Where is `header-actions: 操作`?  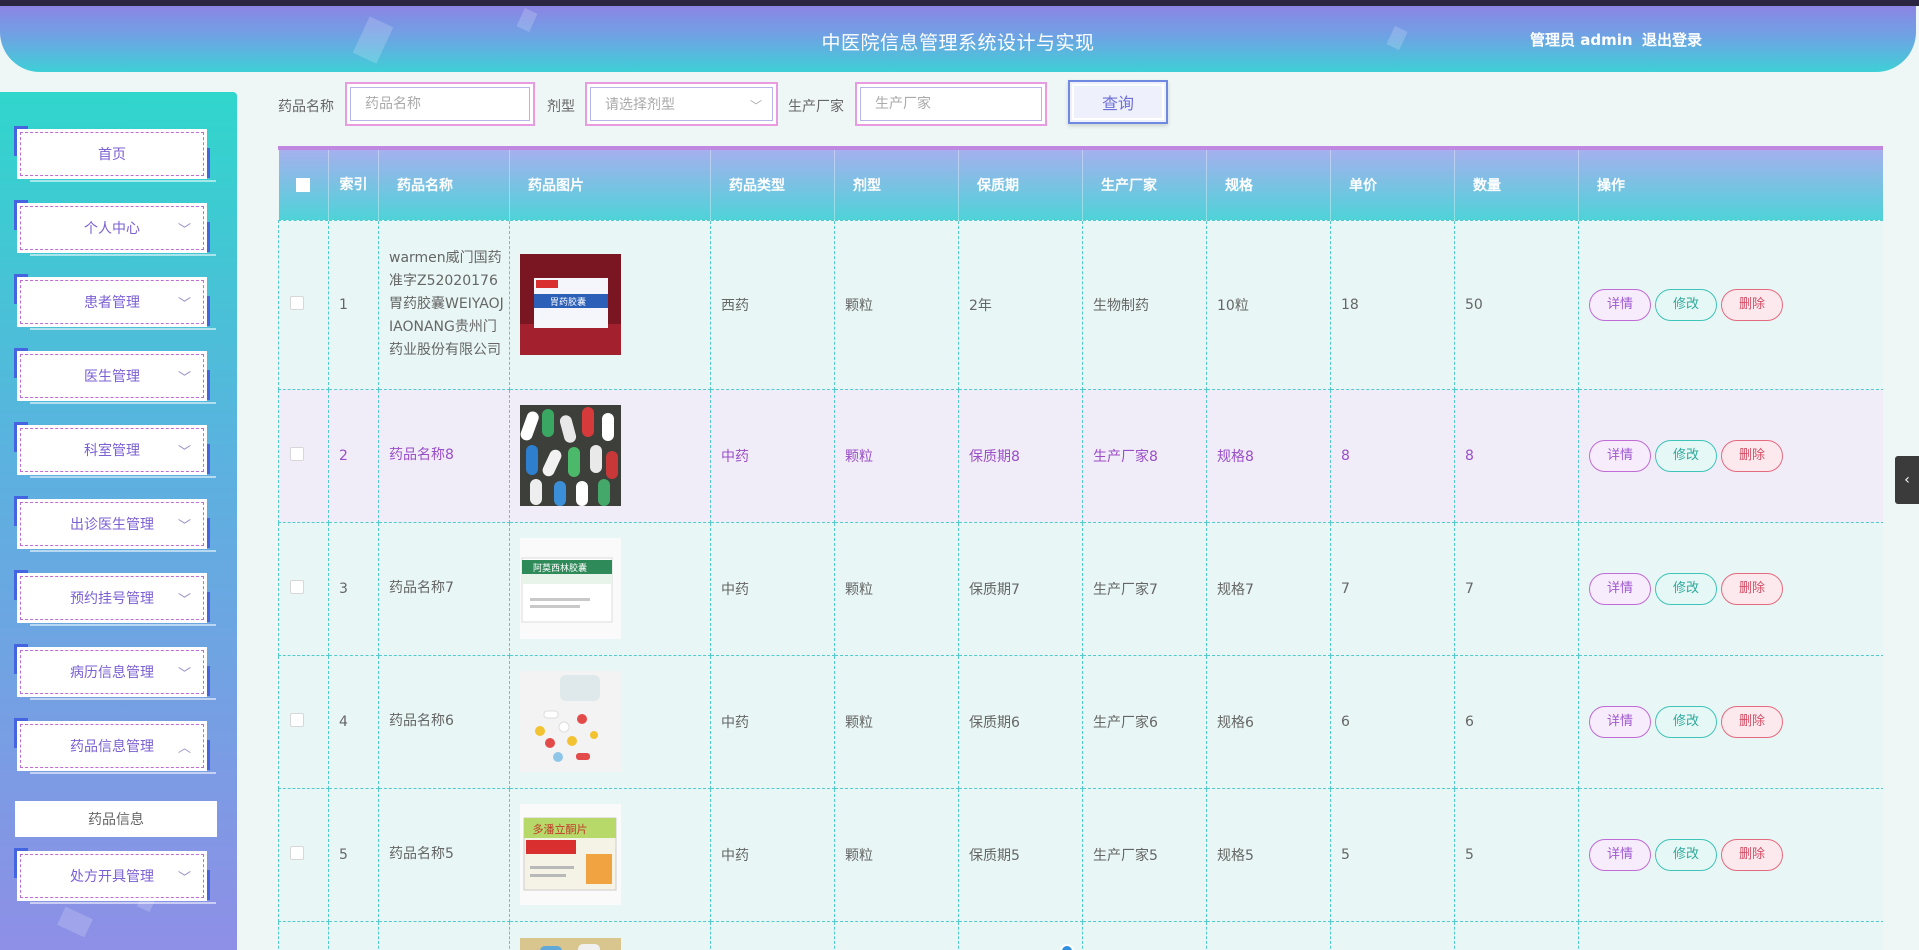 header-actions: 操作 is located at coordinates (1730, 185).